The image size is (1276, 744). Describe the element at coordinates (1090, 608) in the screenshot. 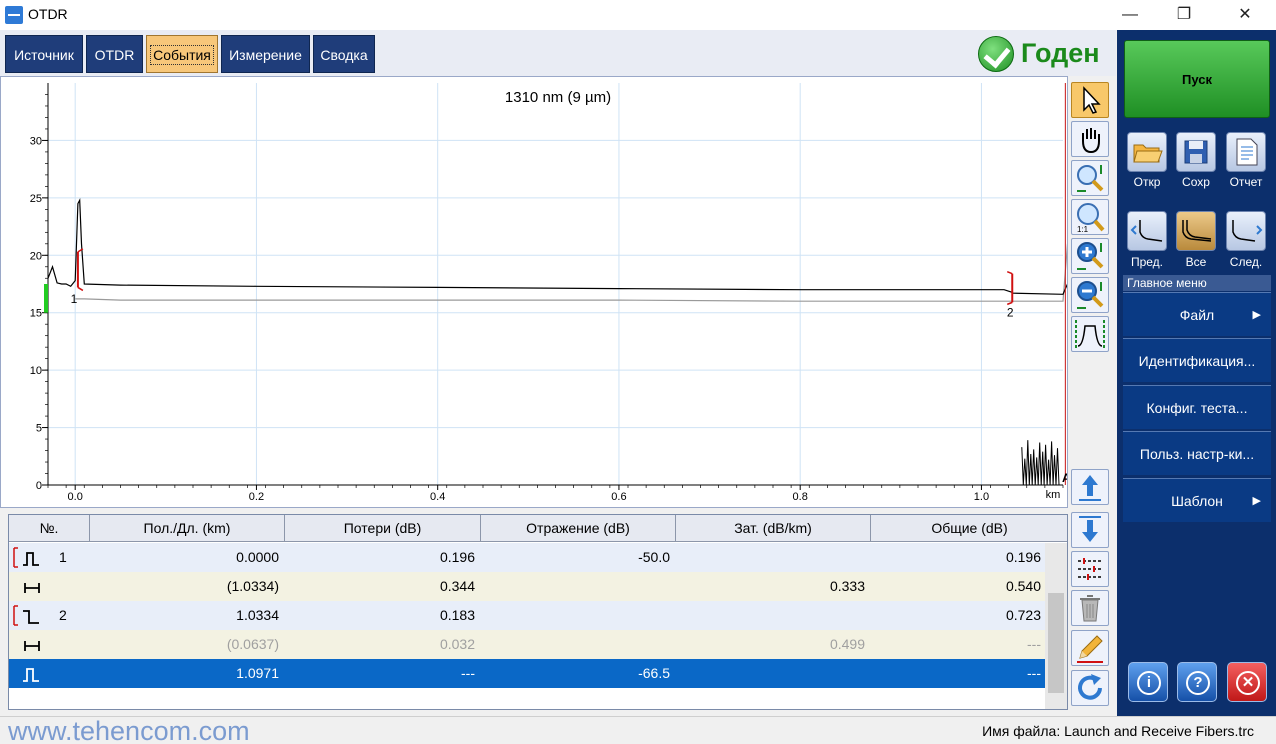

I see `delete-event-button` at that location.